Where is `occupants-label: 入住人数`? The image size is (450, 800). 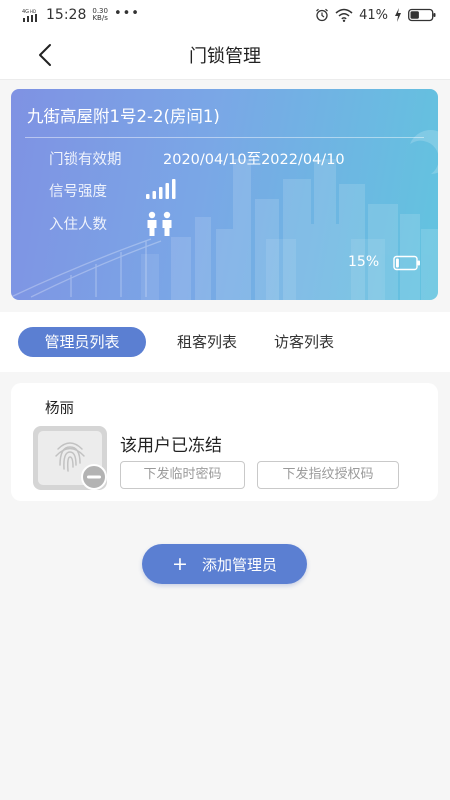
occupants-label: 入住人数 is located at coordinates (78, 225).